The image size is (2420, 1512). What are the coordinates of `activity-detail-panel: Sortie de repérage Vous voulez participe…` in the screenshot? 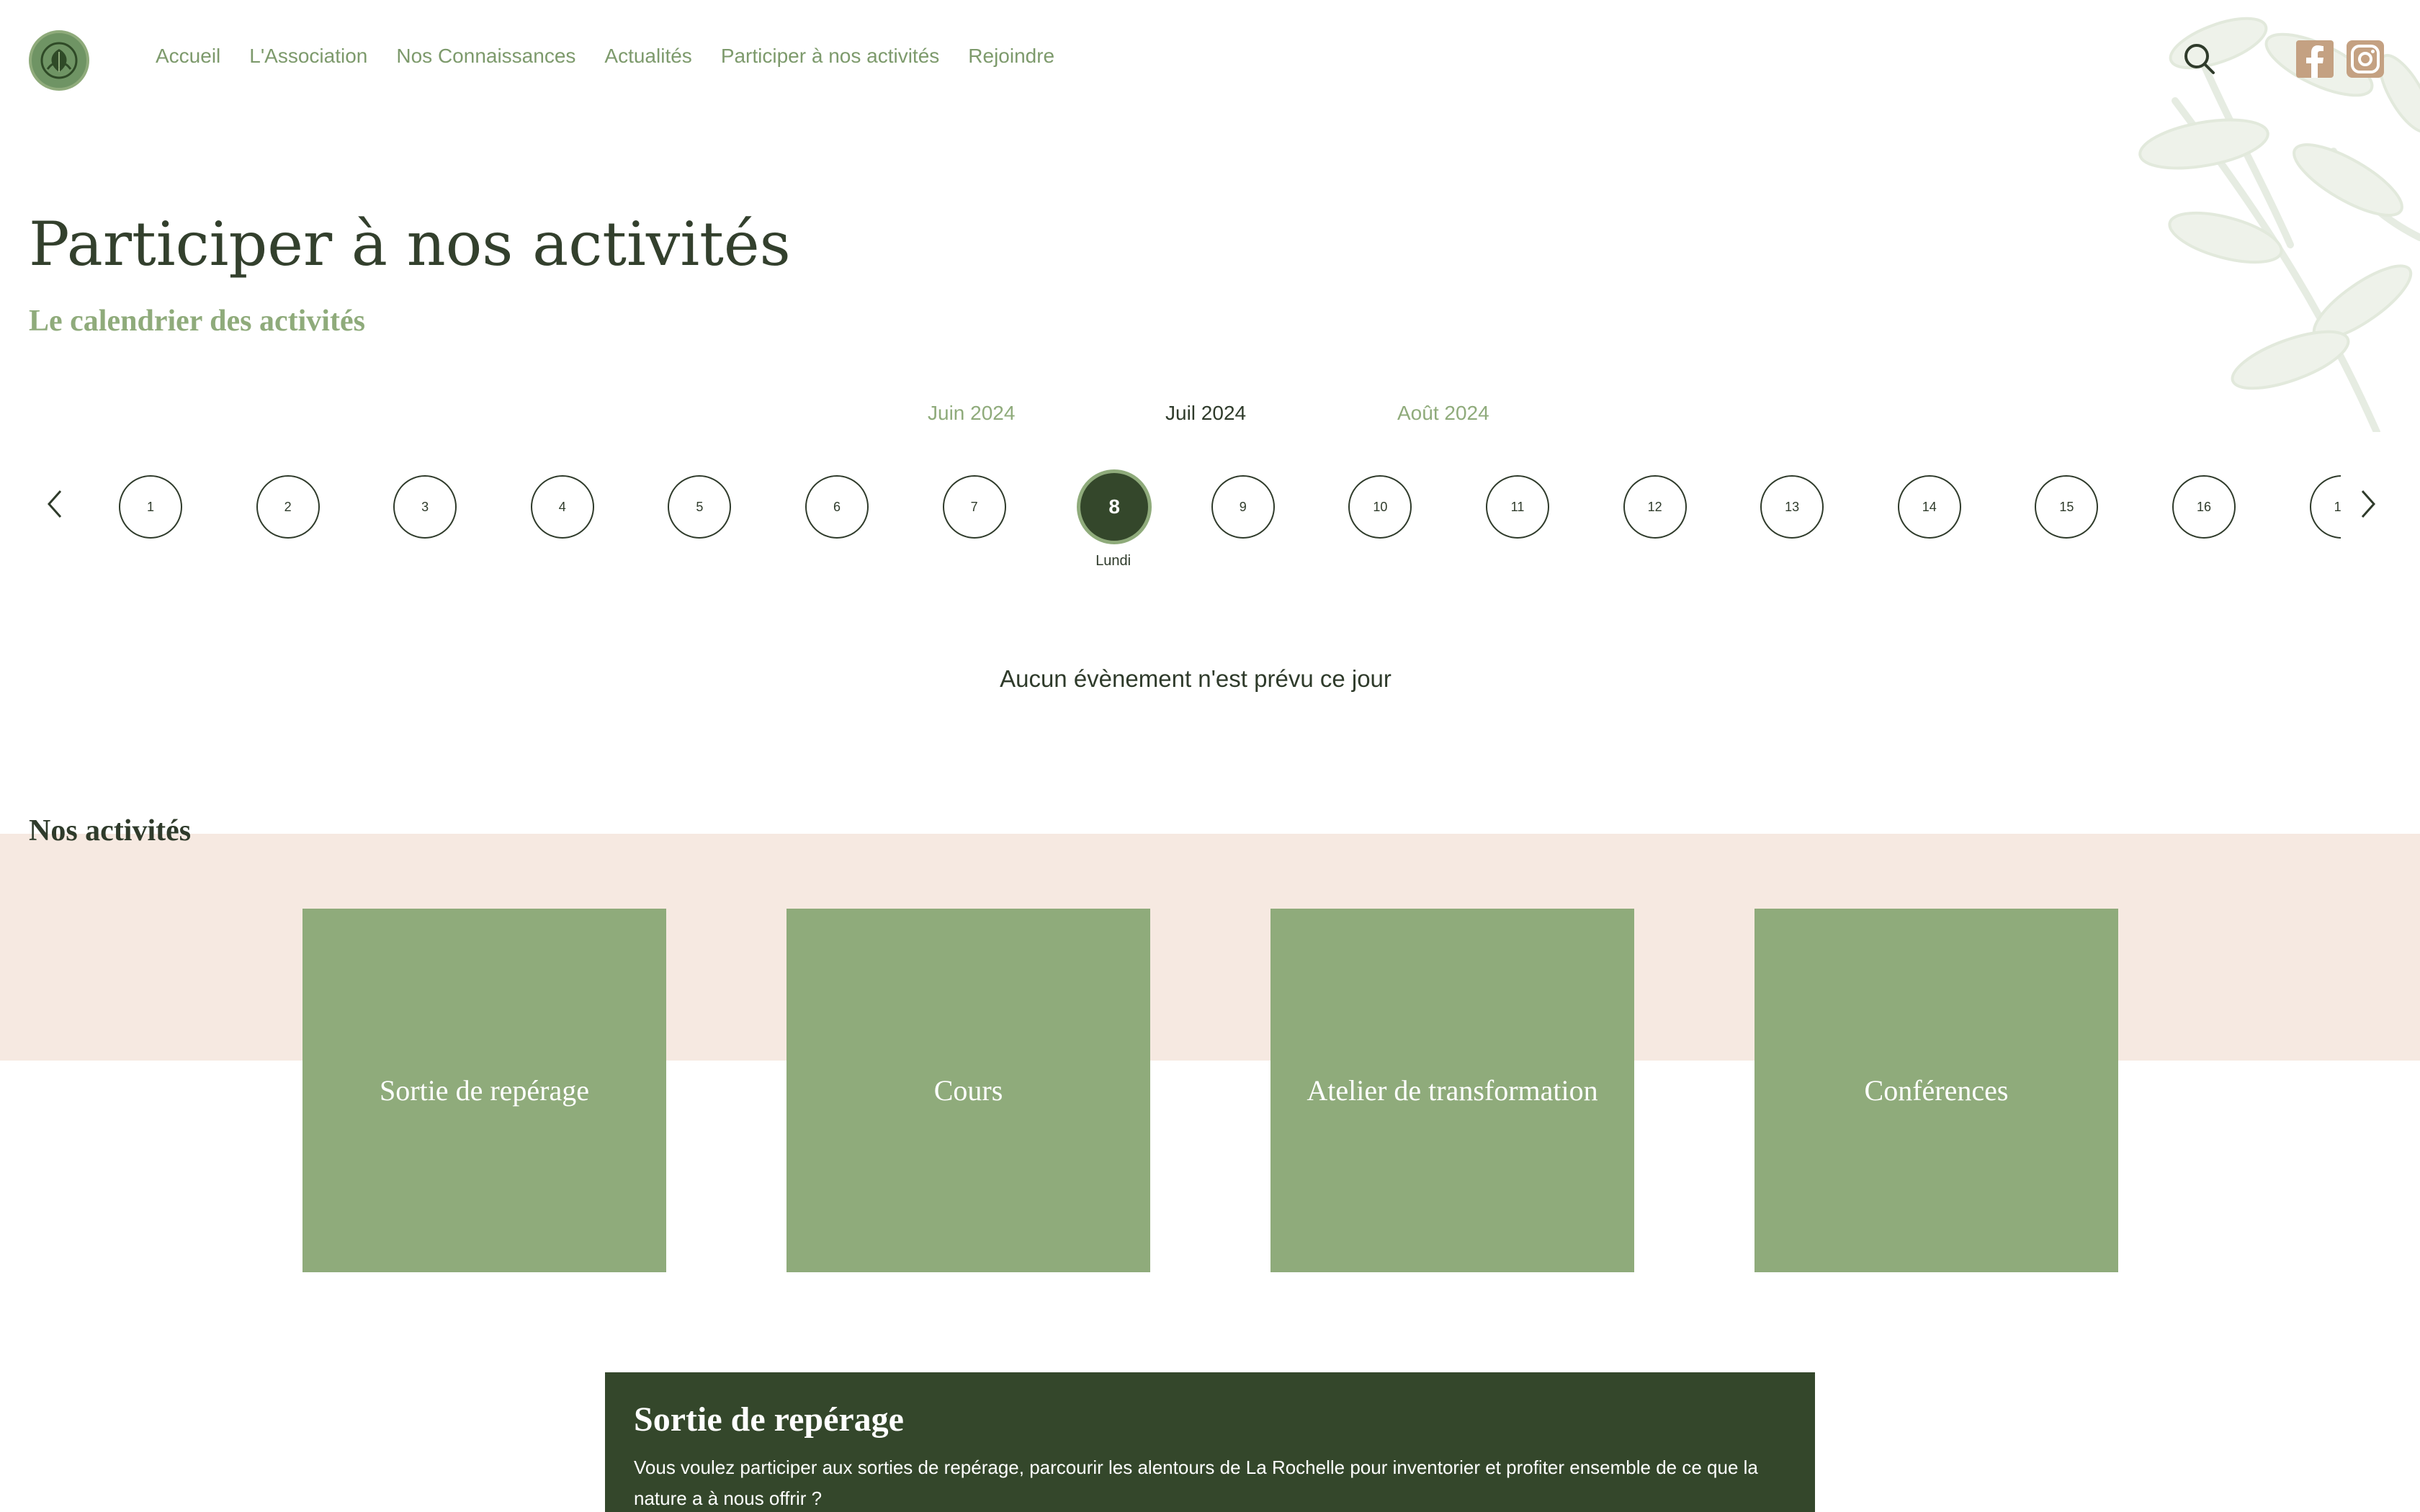 It's located at (1210, 1442).